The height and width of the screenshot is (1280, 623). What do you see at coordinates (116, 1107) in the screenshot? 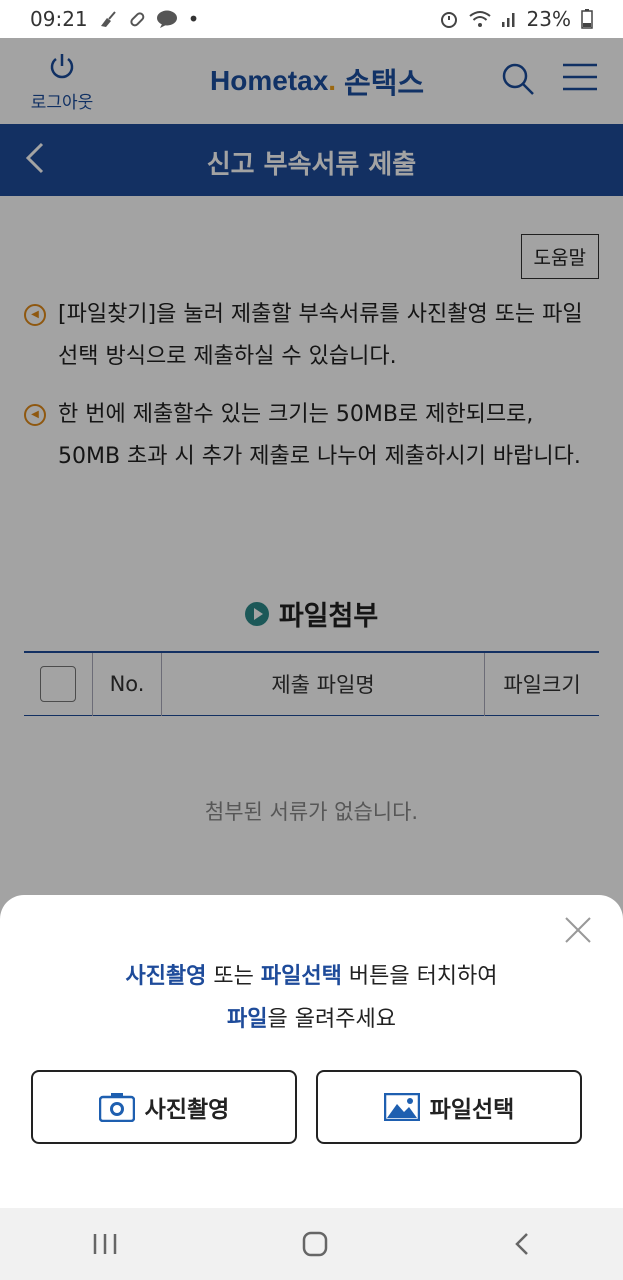
I see `camera-icon` at bounding box center [116, 1107].